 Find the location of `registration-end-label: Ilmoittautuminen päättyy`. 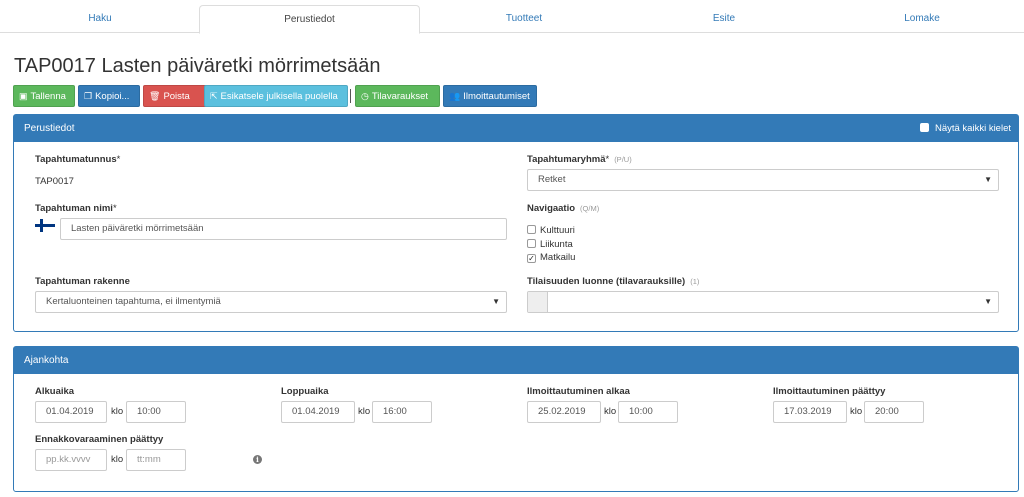

registration-end-label: Ilmoittautuminen päättyy is located at coordinates (829, 391).